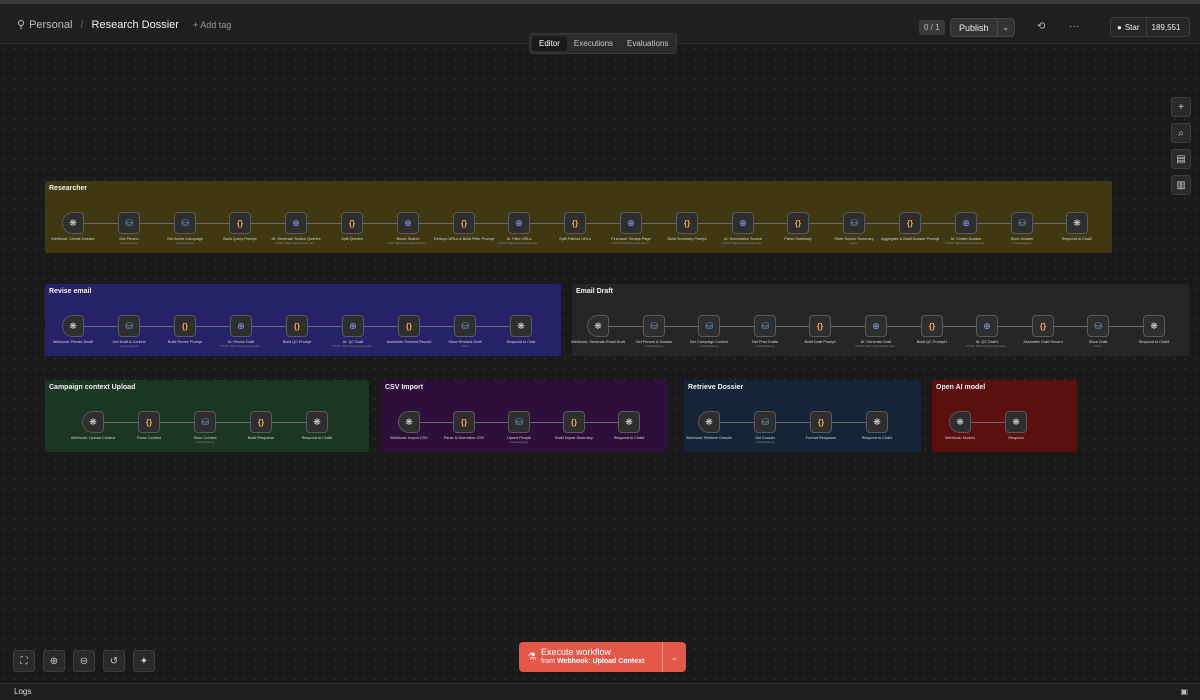  I want to click on group-open-ai-model: Open AI model ❋ Webhook: Models ❋ Respond, so click(1004, 416).